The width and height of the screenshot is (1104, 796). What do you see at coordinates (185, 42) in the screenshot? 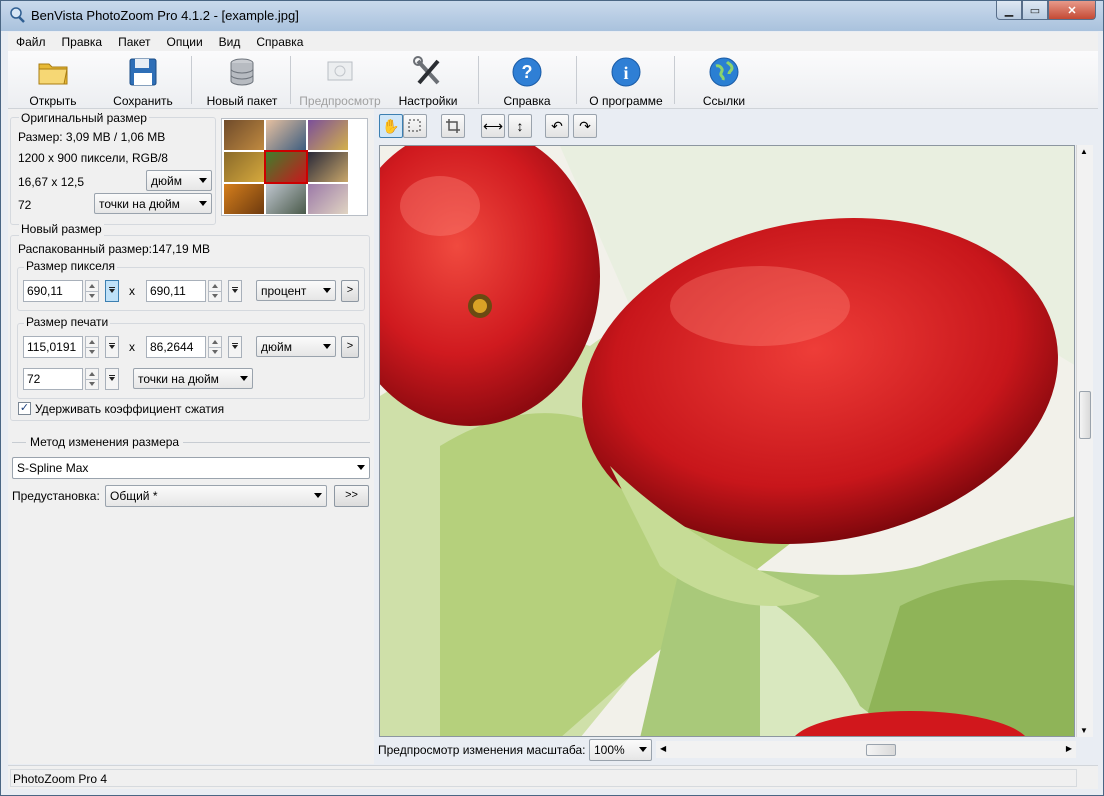
I see `menu-options: Опции` at bounding box center [185, 42].